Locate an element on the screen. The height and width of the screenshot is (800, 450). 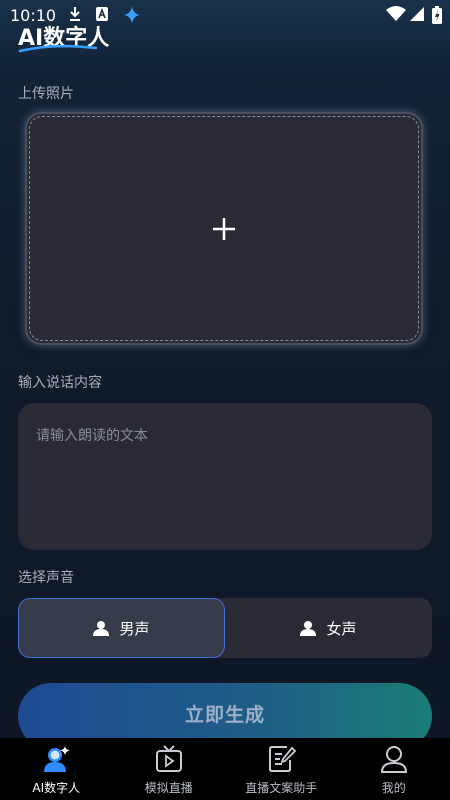
battery-icon is located at coordinates (437, 15).